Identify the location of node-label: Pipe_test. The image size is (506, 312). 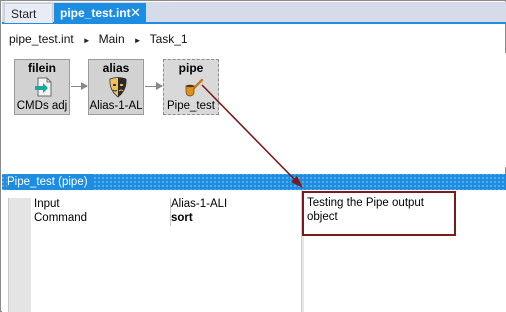
(191, 106).